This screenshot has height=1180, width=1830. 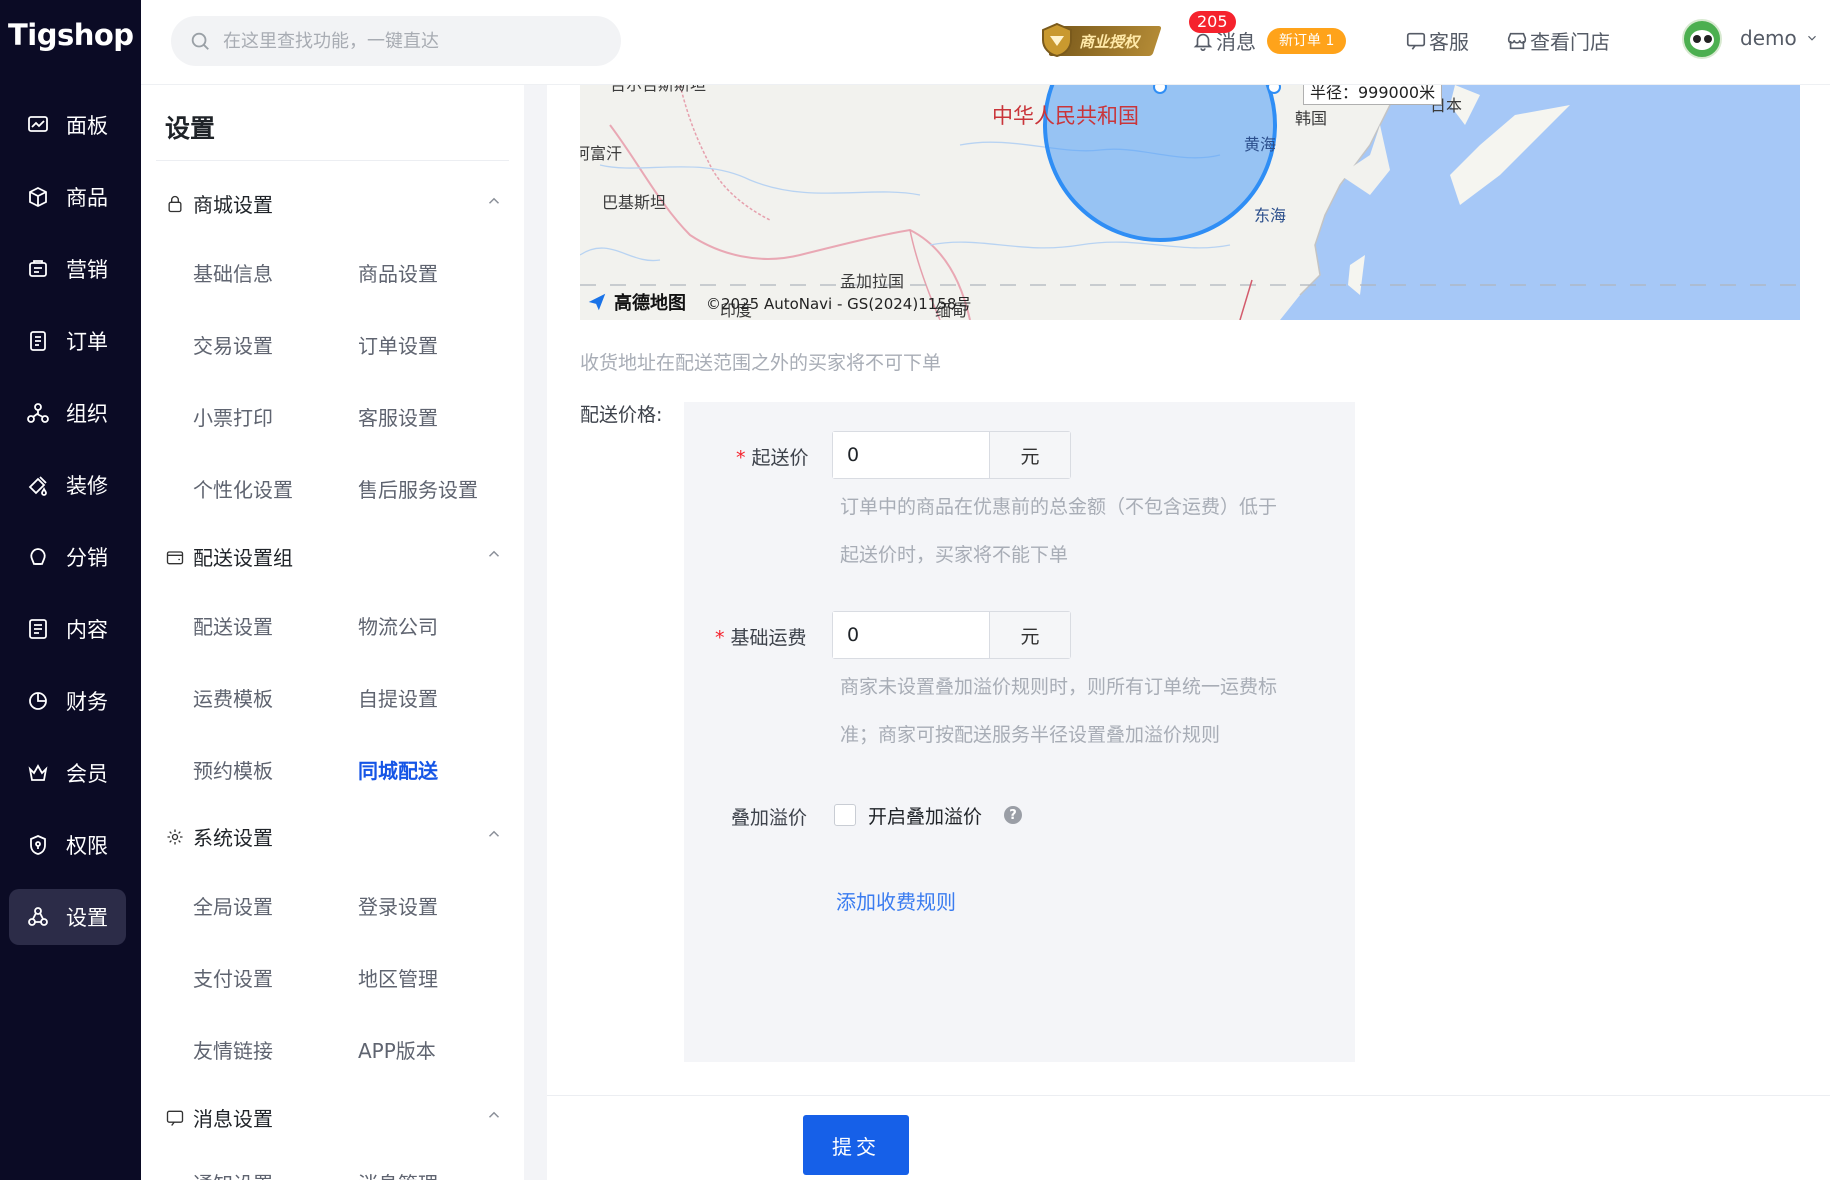 I want to click on submenu-item: 个性化设置, so click(x=243, y=488).